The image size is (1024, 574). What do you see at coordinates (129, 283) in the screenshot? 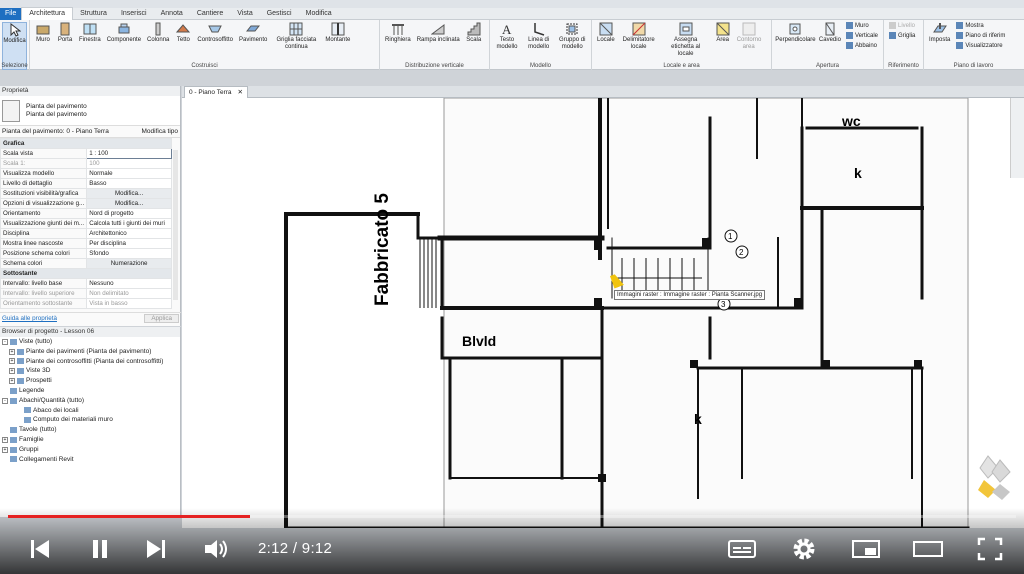
I see `property-value: Nessuno` at bounding box center [129, 283].